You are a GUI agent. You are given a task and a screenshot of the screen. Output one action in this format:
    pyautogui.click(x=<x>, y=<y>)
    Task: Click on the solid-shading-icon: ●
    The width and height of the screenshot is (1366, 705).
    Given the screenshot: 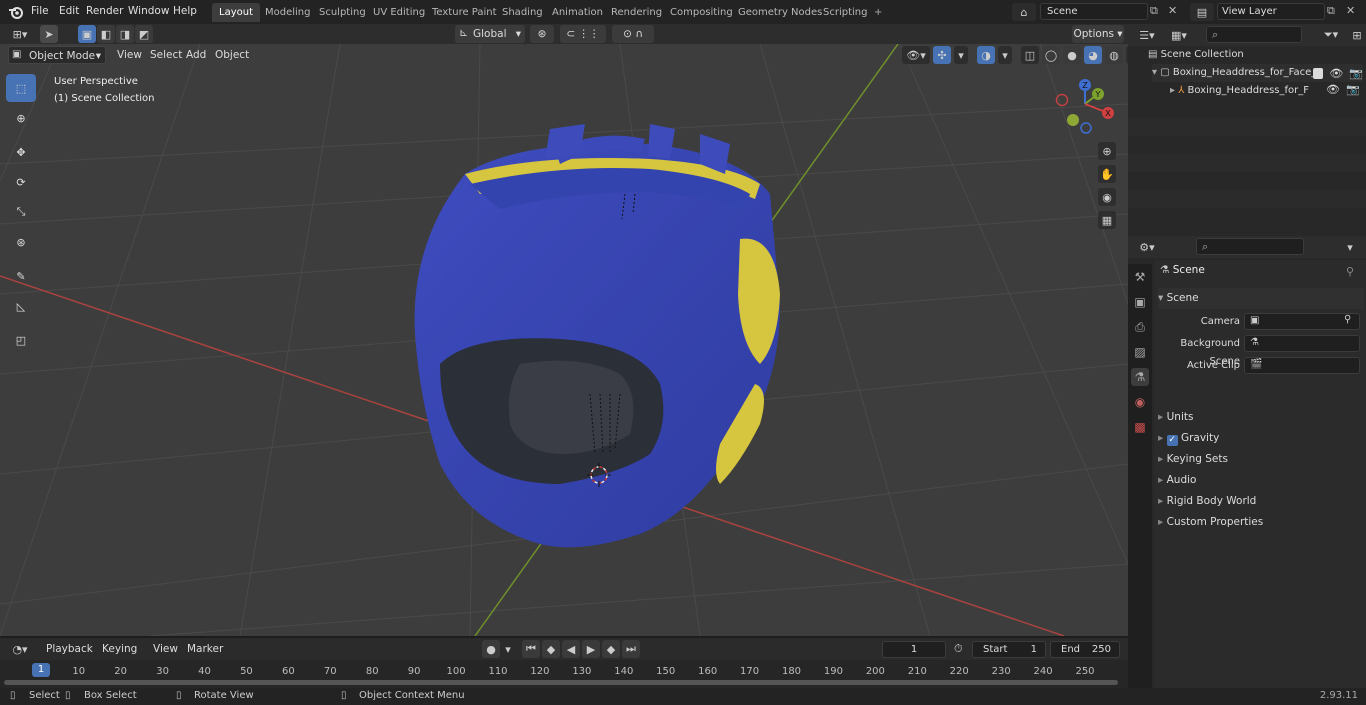 What is the action you would take?
    pyautogui.click(x=1072, y=55)
    